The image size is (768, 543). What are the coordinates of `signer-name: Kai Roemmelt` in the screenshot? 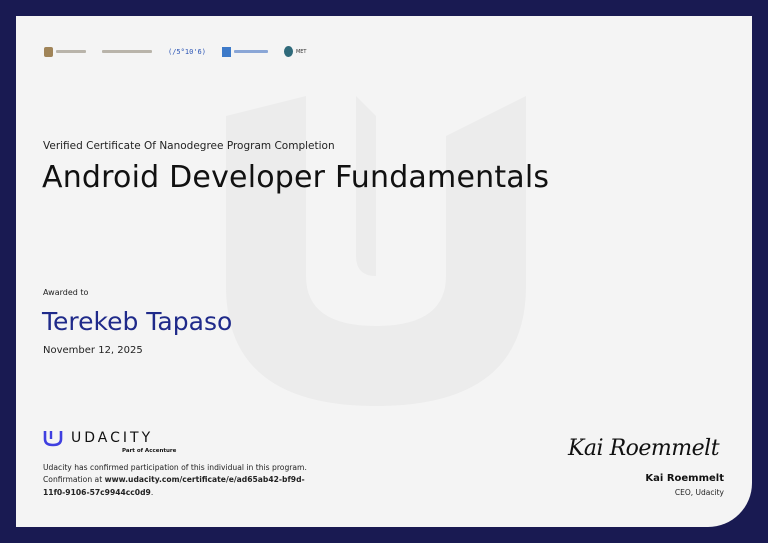 It's located at (684, 478).